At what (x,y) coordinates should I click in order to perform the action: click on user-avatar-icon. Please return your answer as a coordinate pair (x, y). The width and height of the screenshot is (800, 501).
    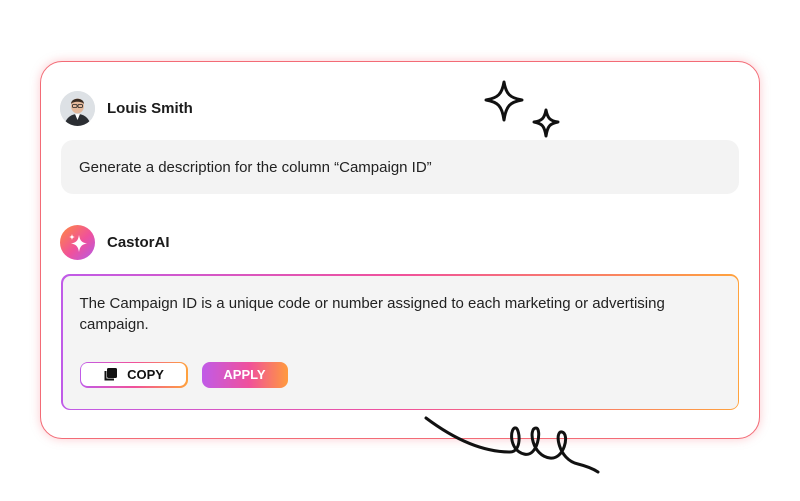
    Looking at the image, I should click on (77, 108).